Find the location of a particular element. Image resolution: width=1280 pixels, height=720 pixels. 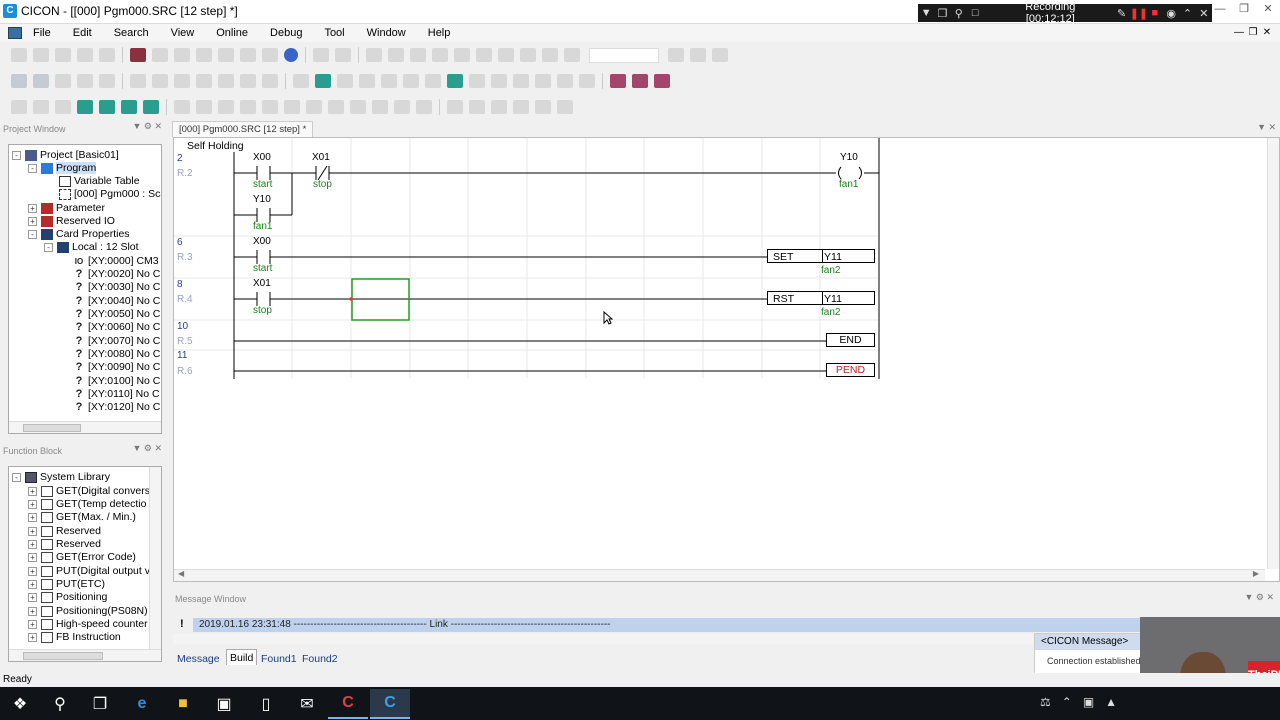

pen-icon: ✎ is located at coordinates (1121, 13).